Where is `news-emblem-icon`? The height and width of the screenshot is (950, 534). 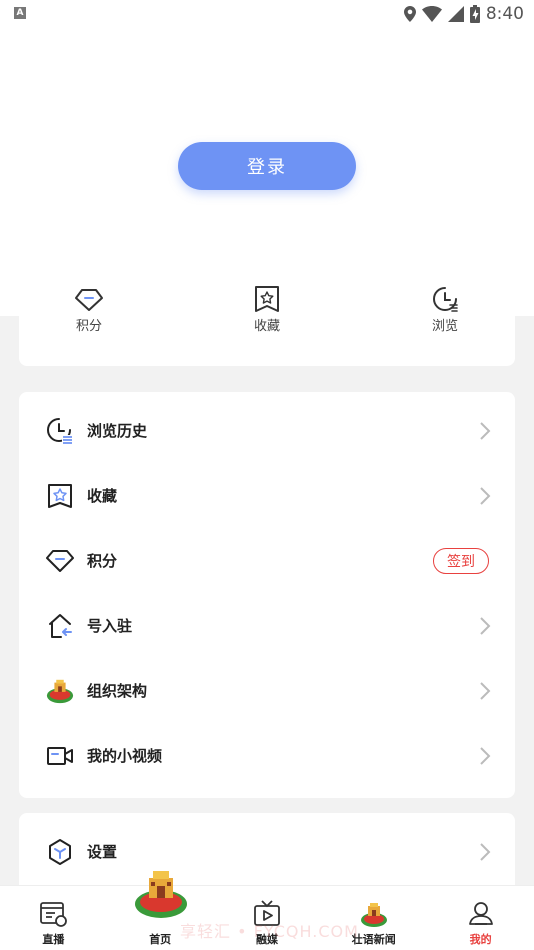
news-emblem-icon is located at coordinates (373, 915).